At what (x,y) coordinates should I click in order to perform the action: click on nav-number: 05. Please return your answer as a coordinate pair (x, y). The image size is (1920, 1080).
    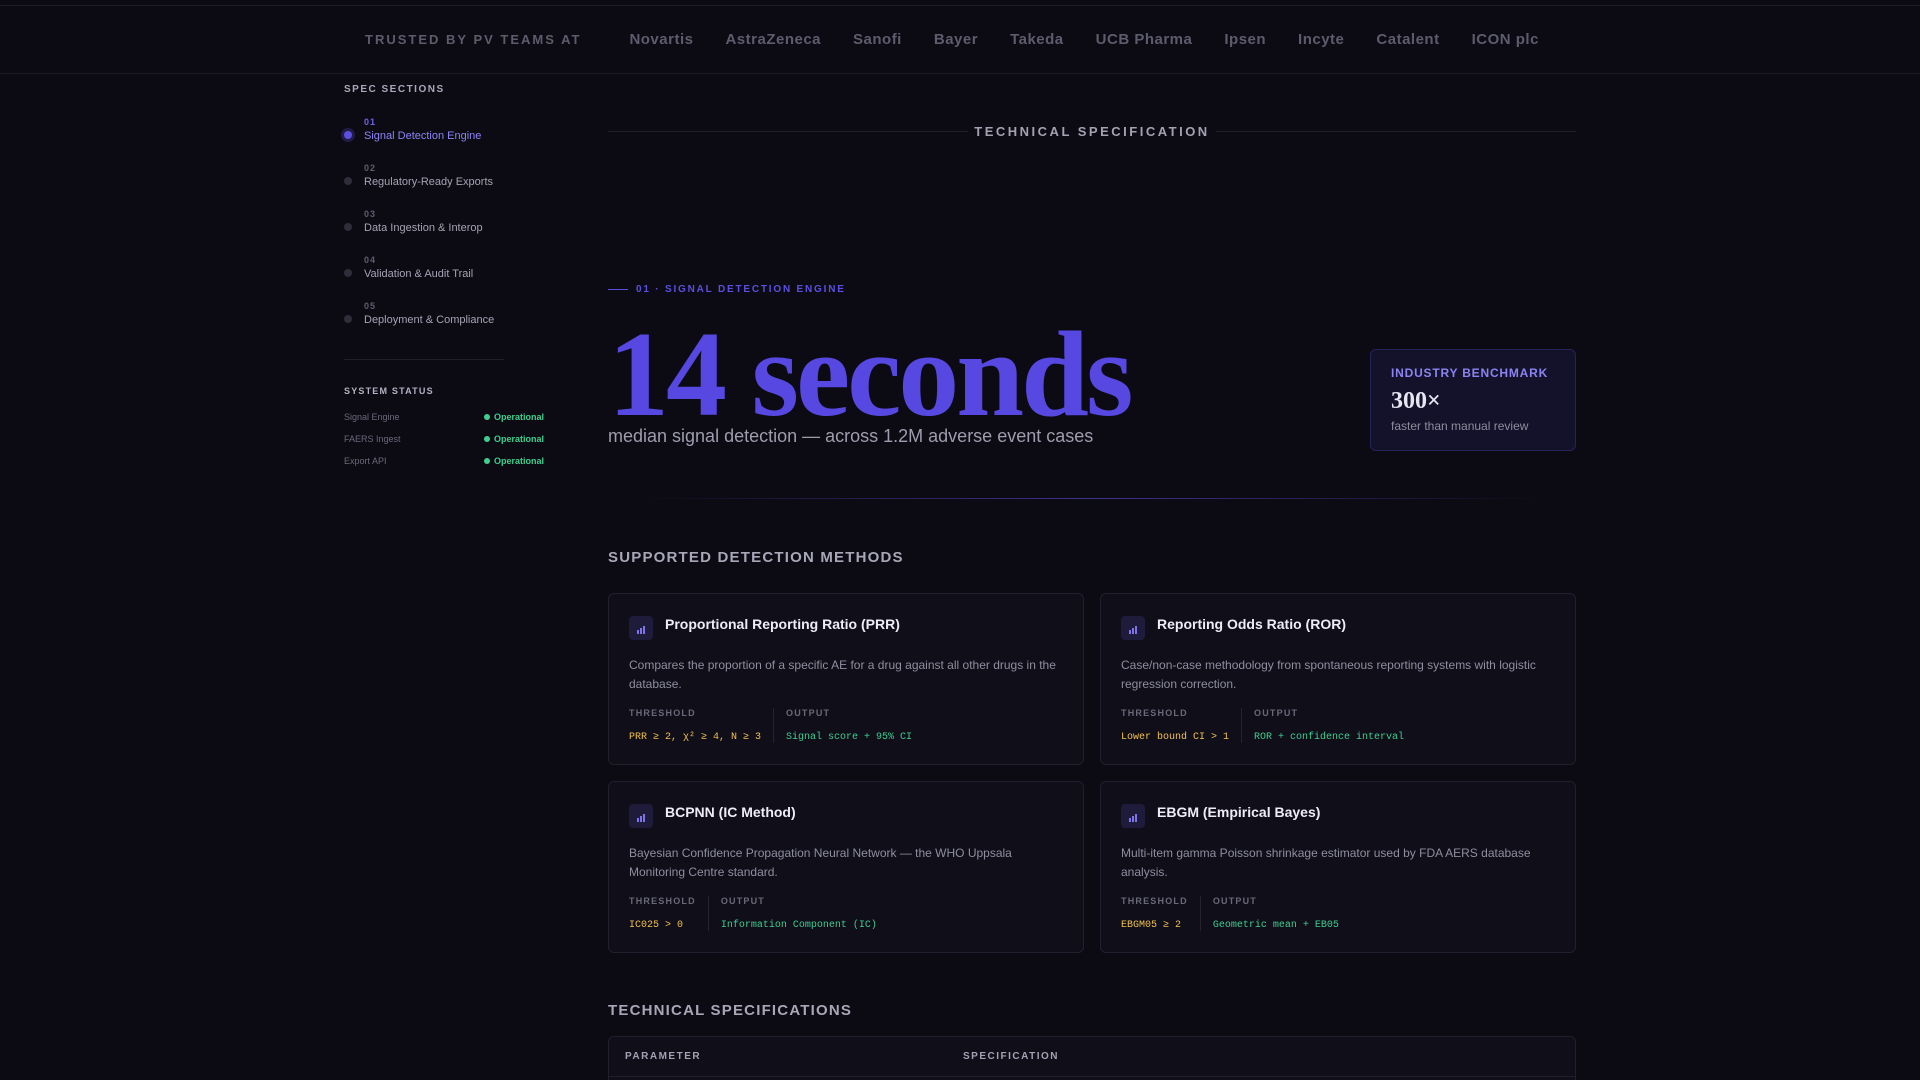
    Looking at the image, I should click on (370, 306).